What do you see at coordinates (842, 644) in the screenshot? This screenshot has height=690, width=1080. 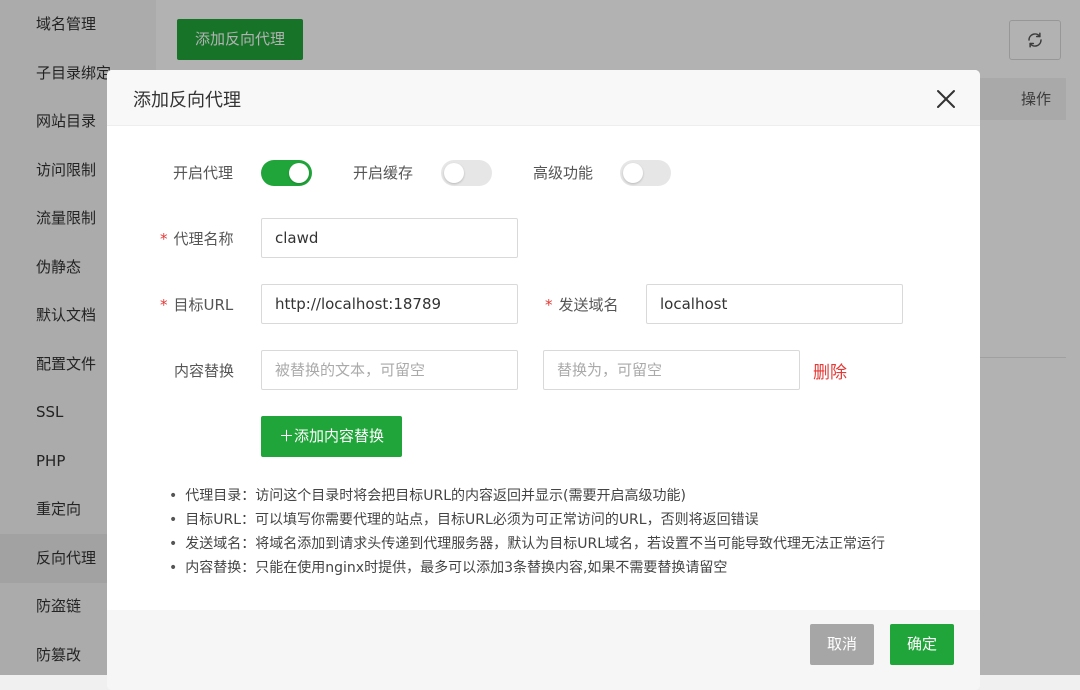 I see `cancel-button: 取消` at bounding box center [842, 644].